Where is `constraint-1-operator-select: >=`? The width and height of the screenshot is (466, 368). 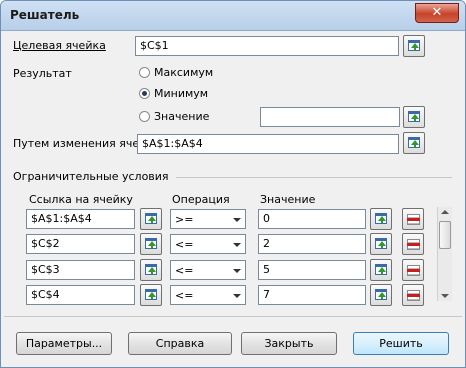 constraint-1-operator-select: >= is located at coordinates (208, 219).